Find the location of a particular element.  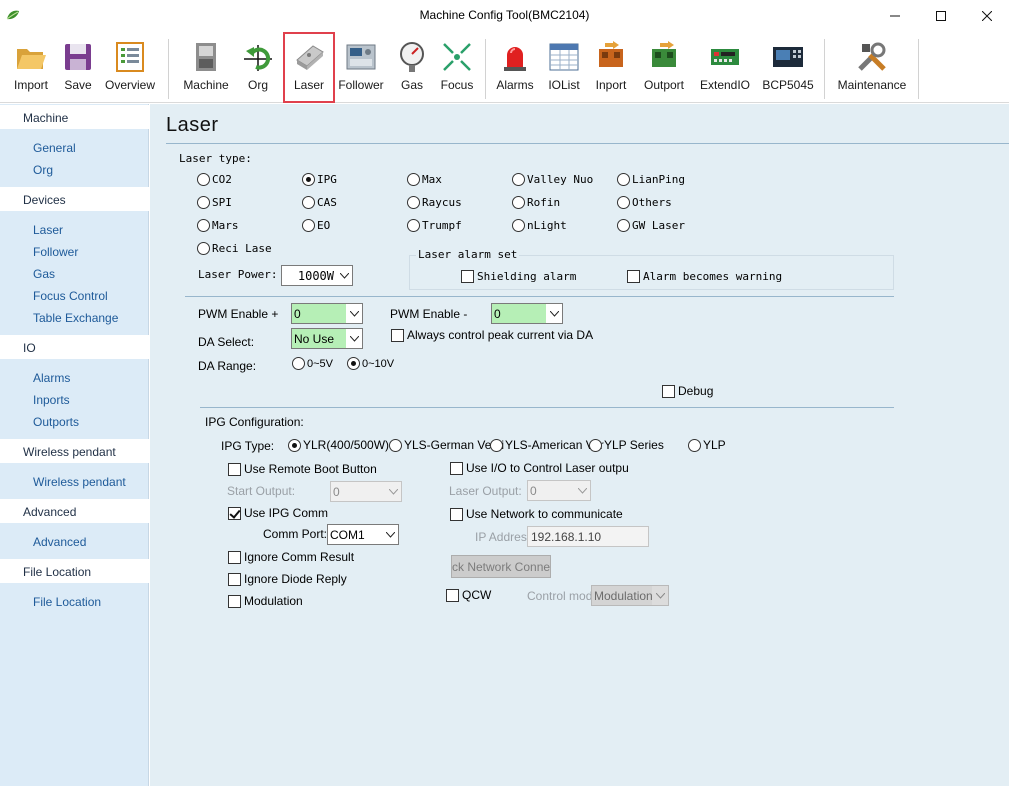

toolbar-extendio-button: ExtendIO is located at coordinates (725, 68).